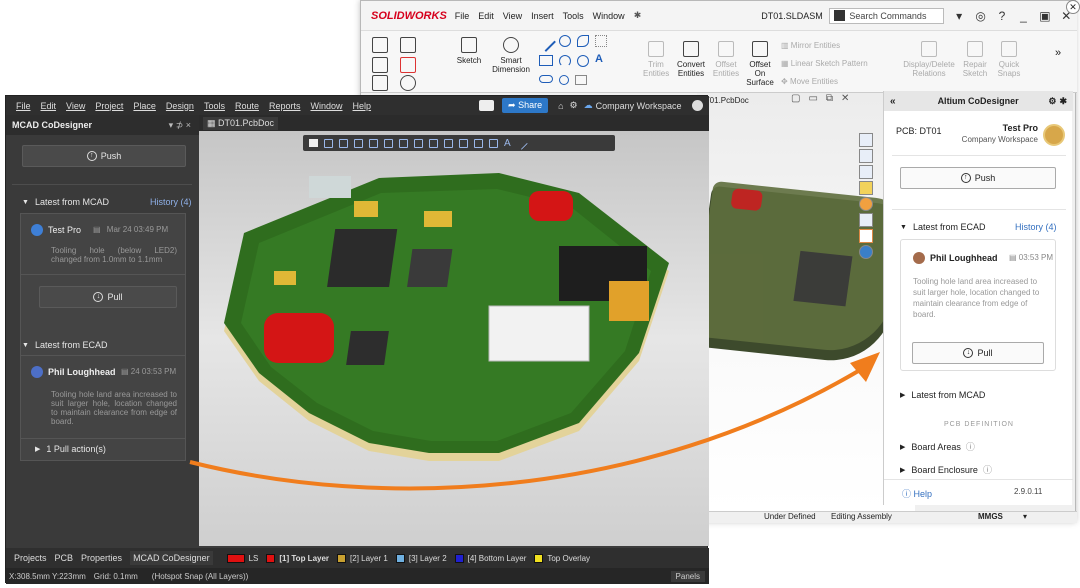 The height and width of the screenshot is (588, 1080). What do you see at coordinates (929, 59) in the screenshot?
I see `display-delete-relations-button: Display/Delete Relations` at bounding box center [929, 59].